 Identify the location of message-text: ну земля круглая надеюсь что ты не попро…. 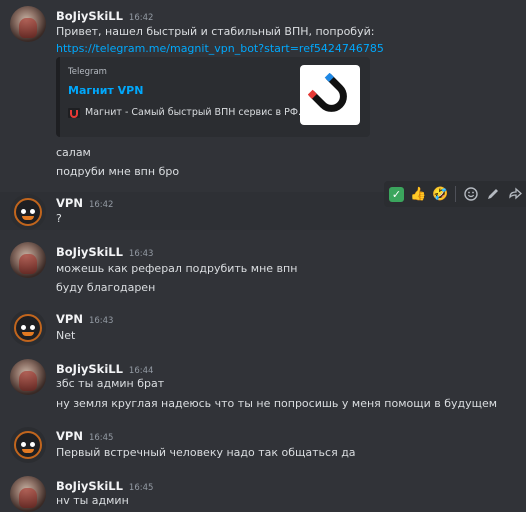
(277, 403).